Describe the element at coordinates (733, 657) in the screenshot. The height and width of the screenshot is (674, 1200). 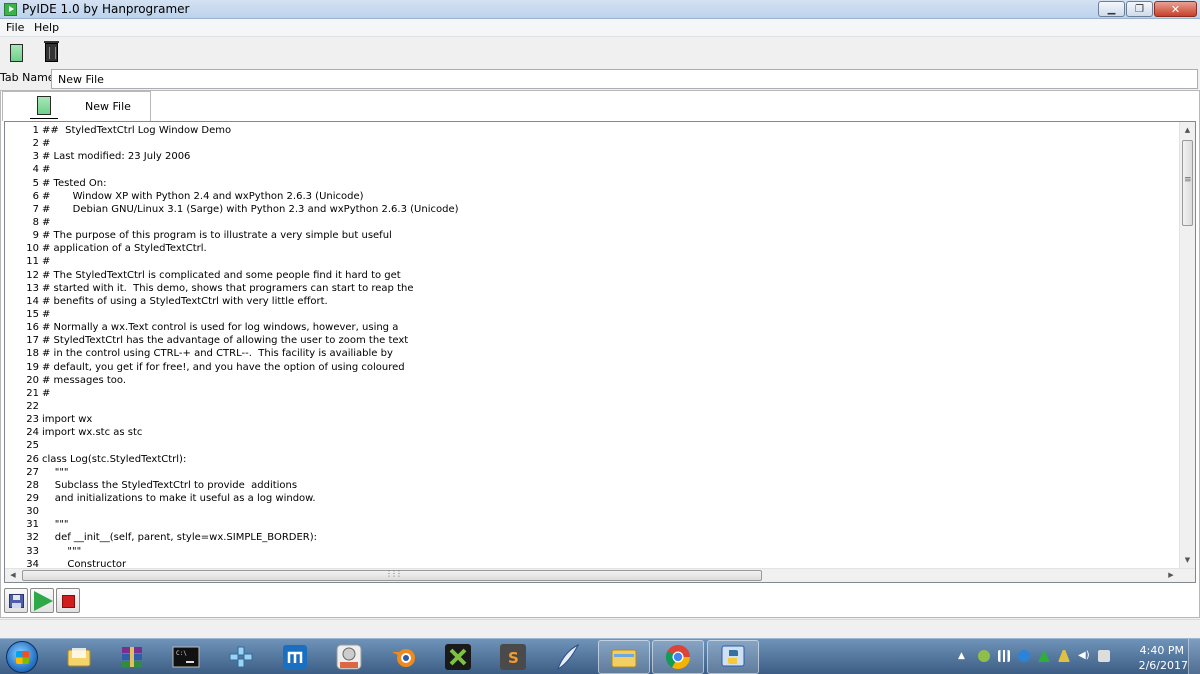
I see `python-icon` at that location.